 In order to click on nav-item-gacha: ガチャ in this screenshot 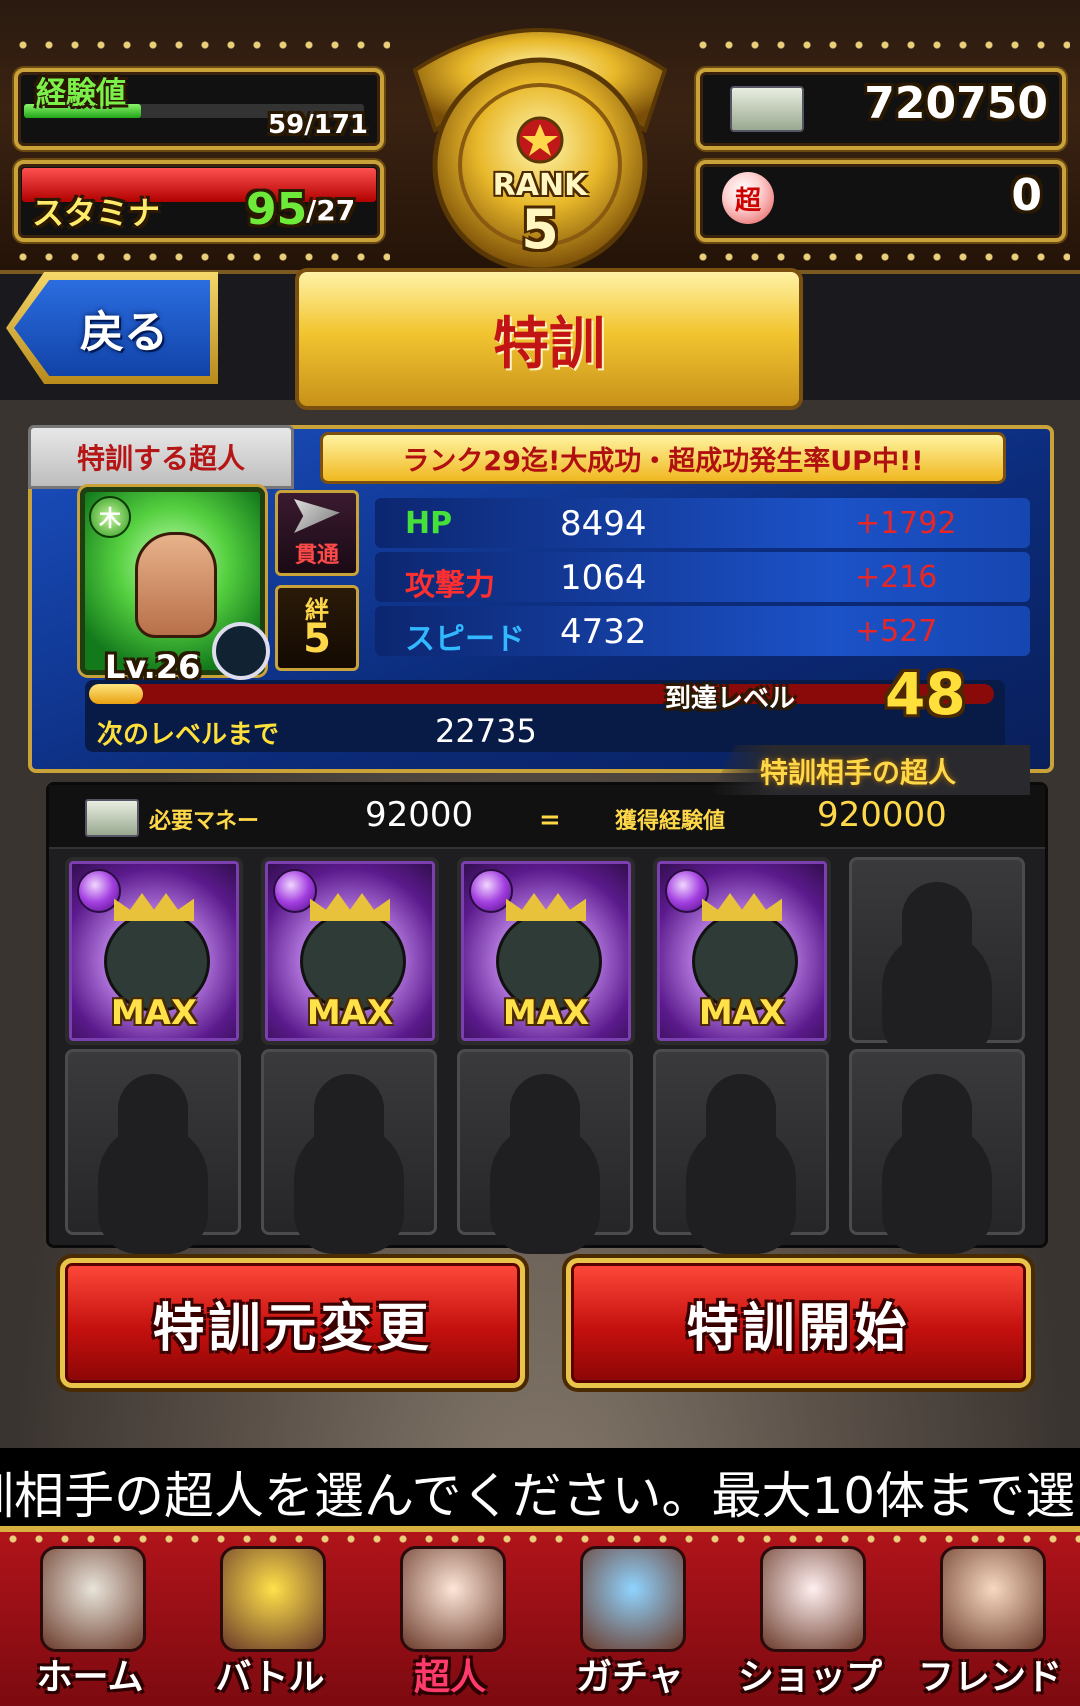, I will do `click(630, 1619)`.